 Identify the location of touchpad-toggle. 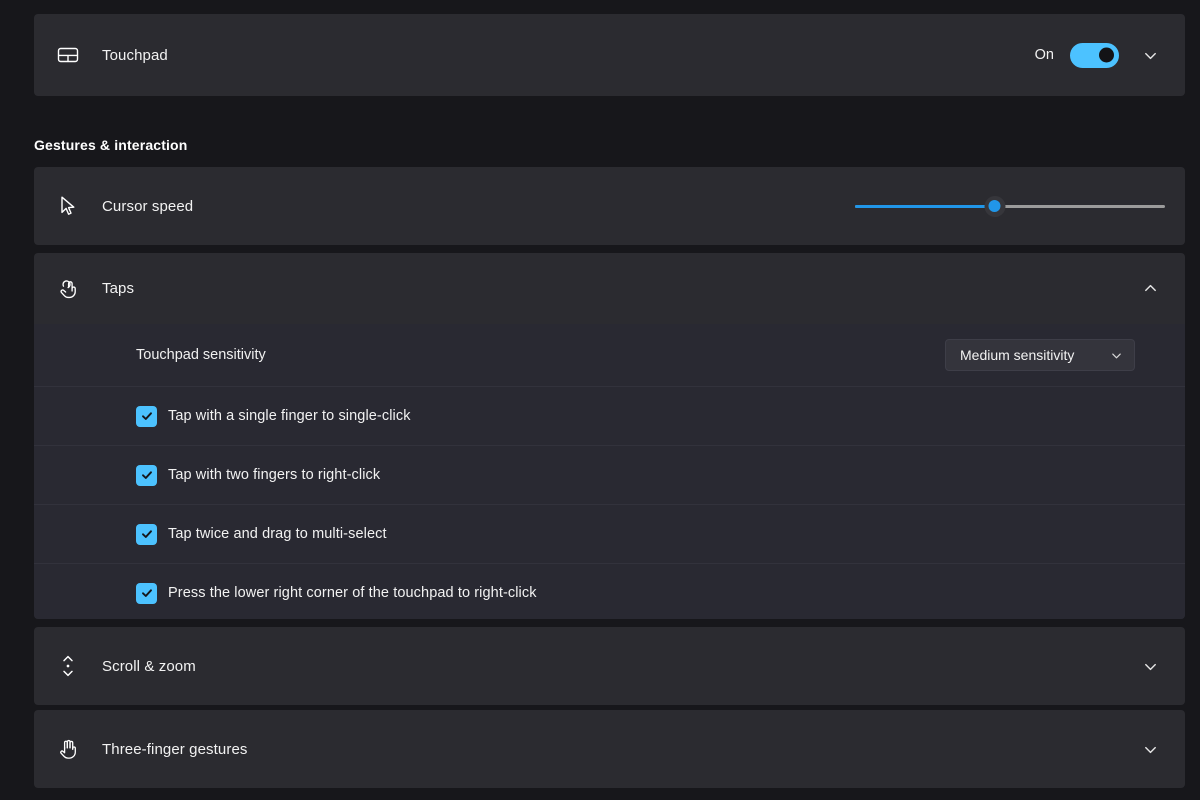
(1094, 55).